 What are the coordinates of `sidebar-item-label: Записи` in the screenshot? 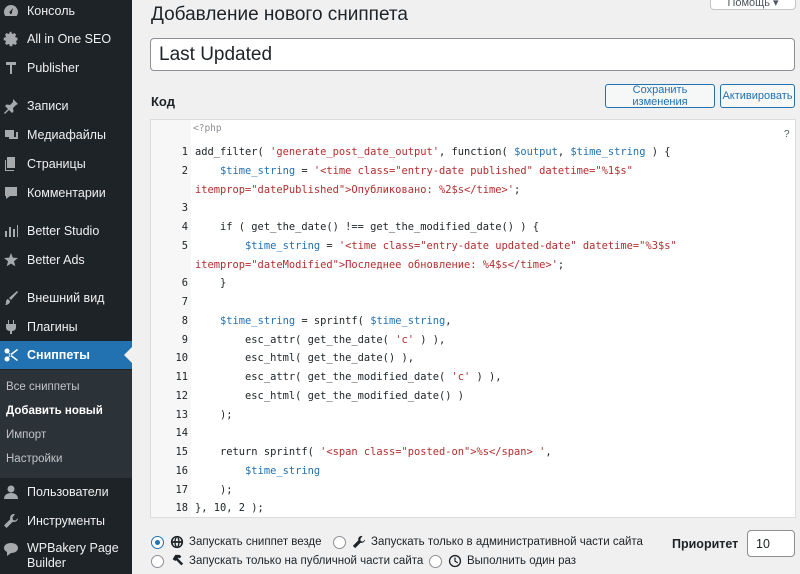 It's located at (48, 106).